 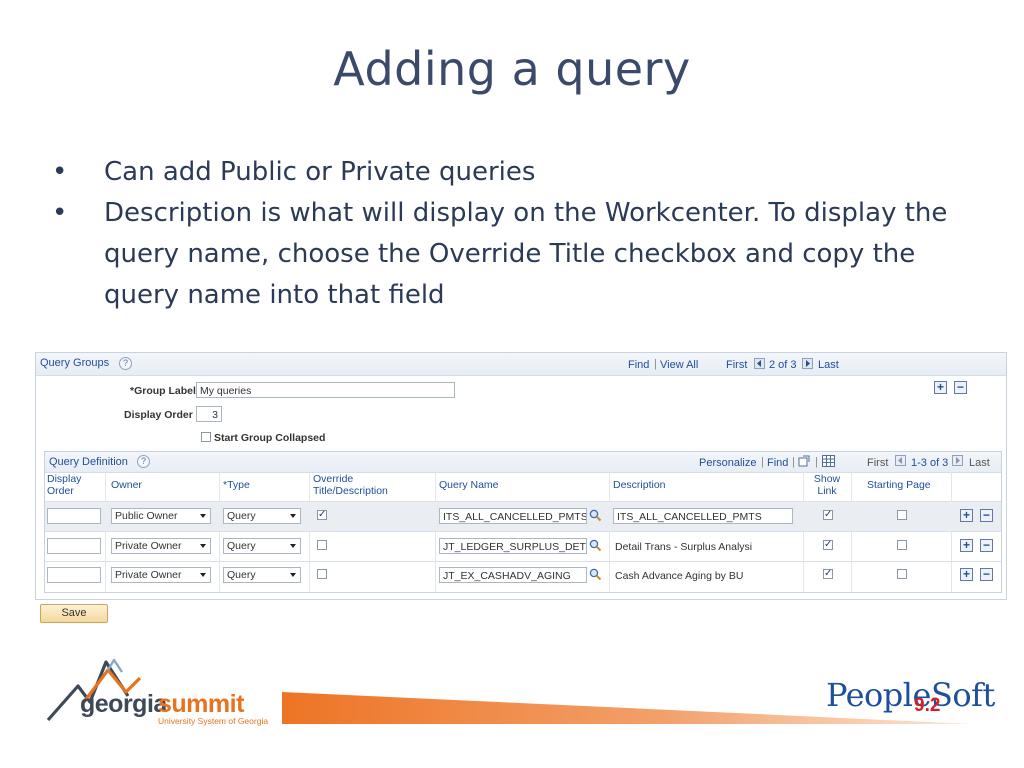 I want to click on description-text: Detail Trans - Surplus Analysi, so click(x=684, y=547).